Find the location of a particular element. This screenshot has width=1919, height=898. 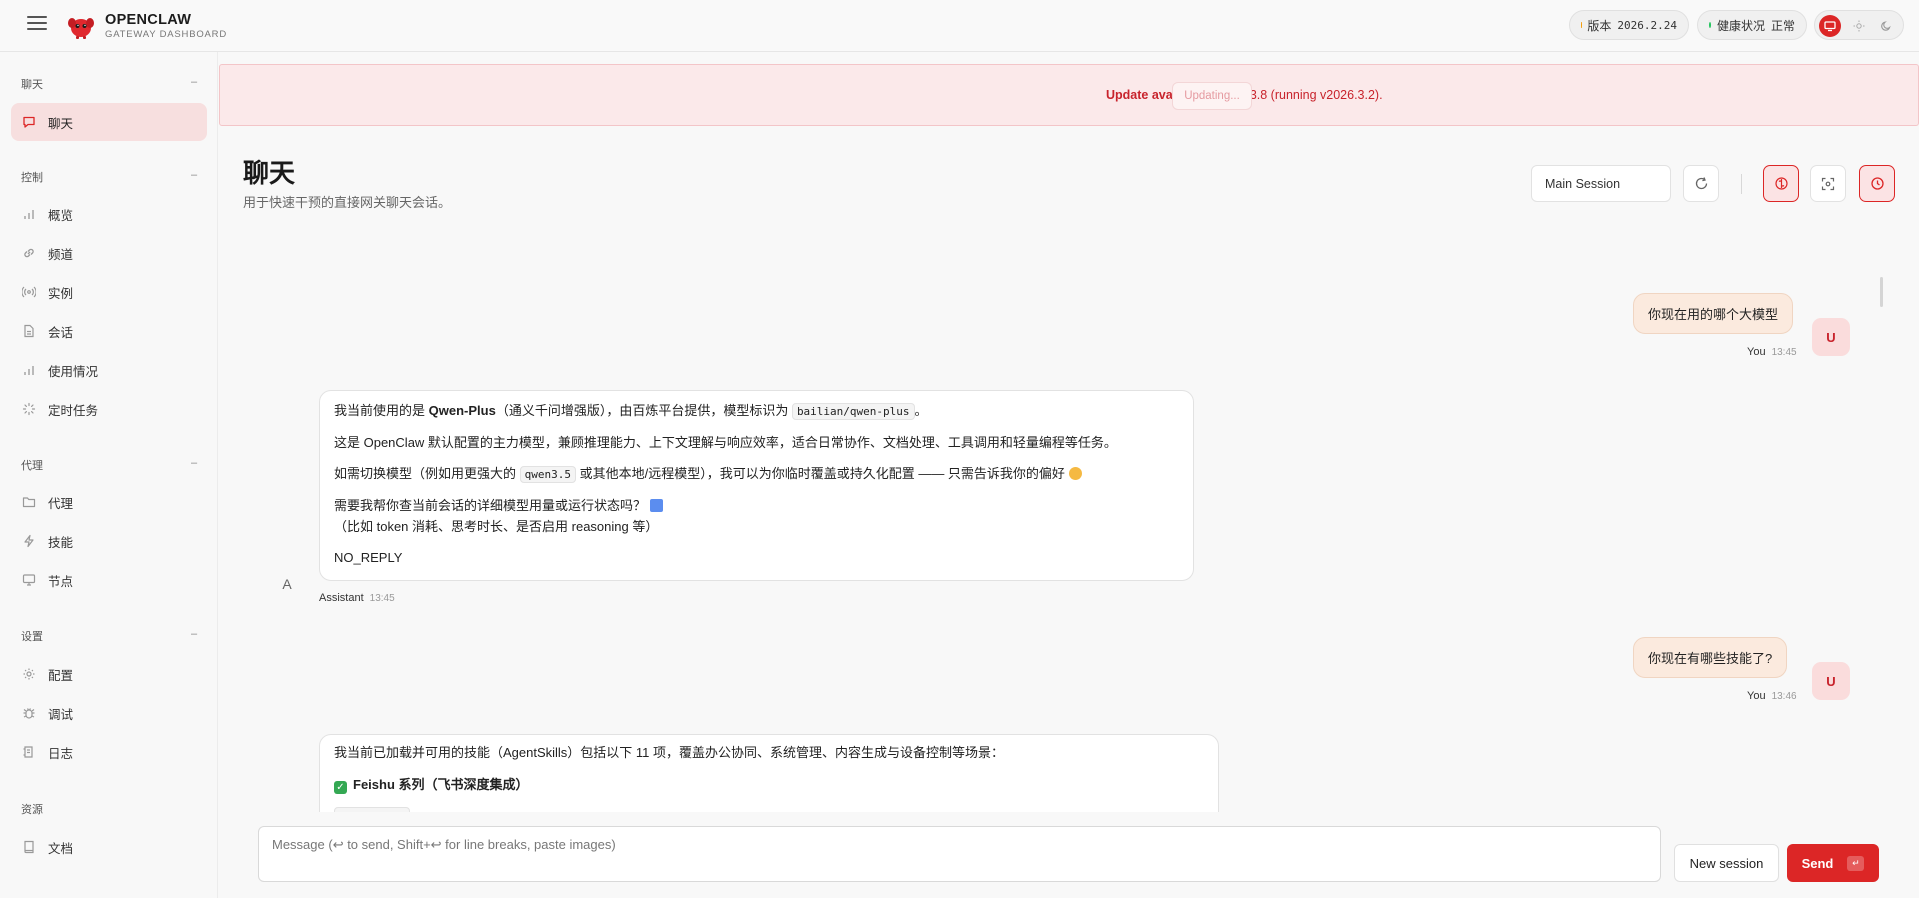

folder-icon is located at coordinates (29, 502).